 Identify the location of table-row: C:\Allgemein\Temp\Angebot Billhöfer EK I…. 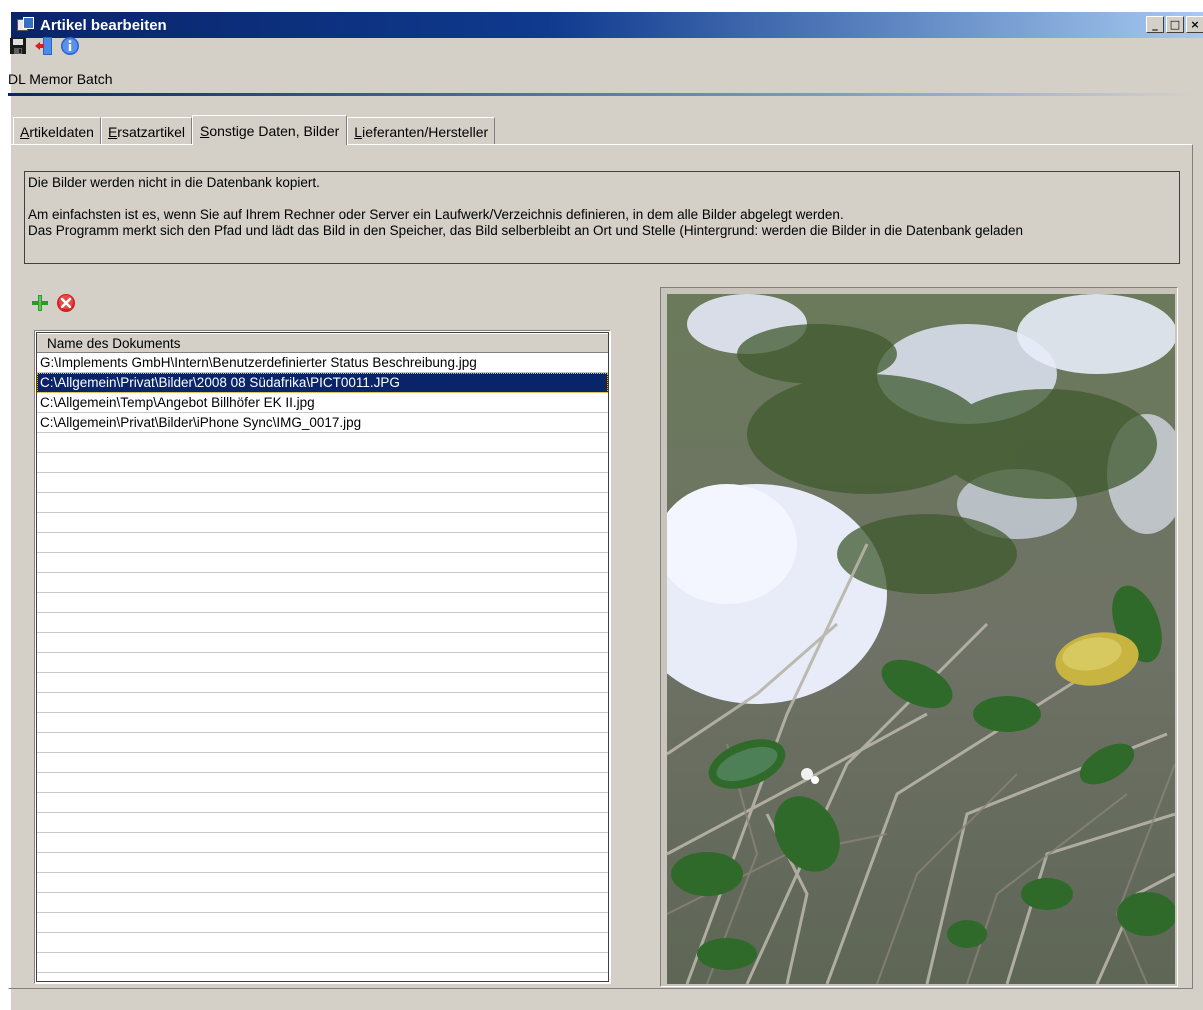
(322, 403).